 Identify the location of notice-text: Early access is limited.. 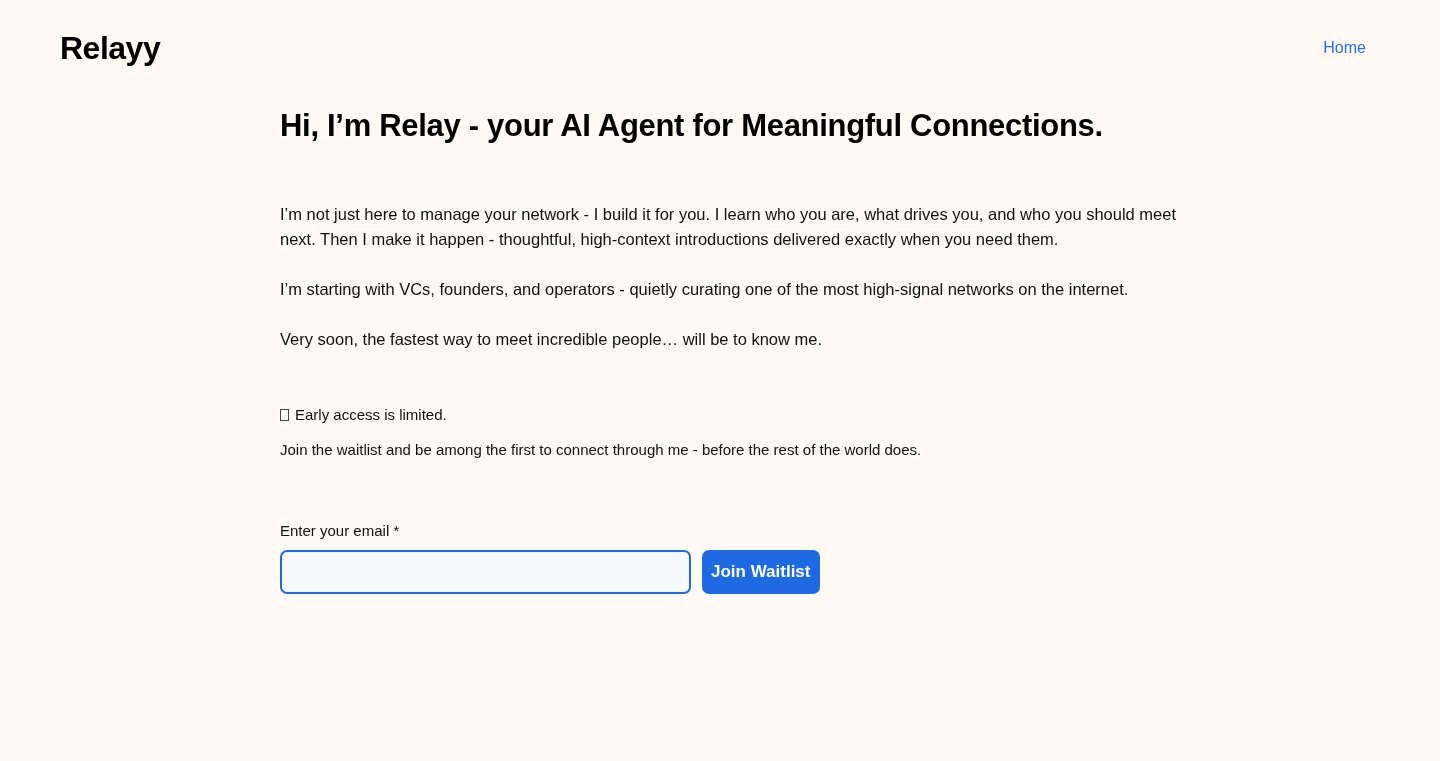
(371, 414).